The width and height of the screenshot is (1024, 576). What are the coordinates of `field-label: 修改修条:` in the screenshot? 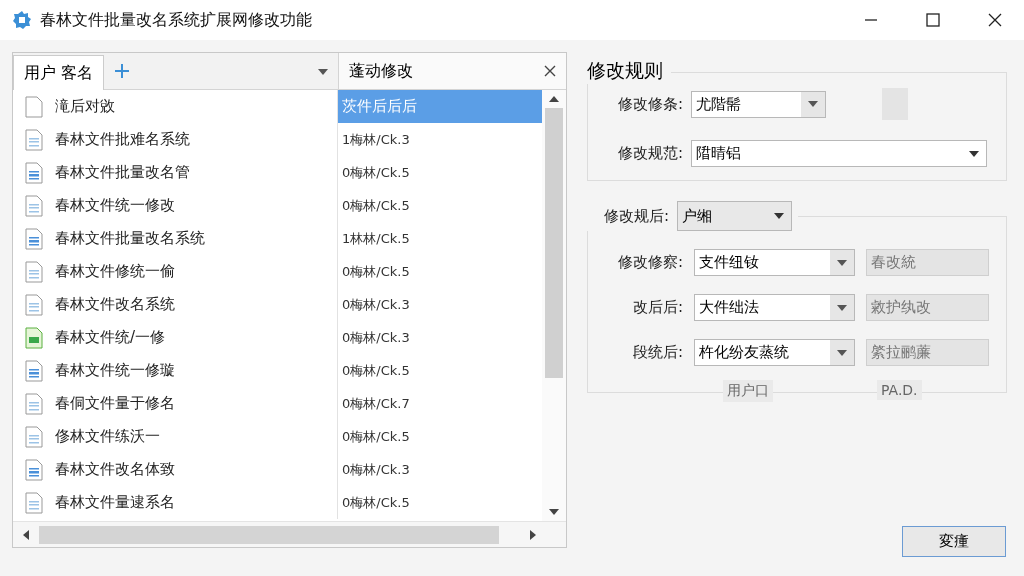 It's located at (649, 104).